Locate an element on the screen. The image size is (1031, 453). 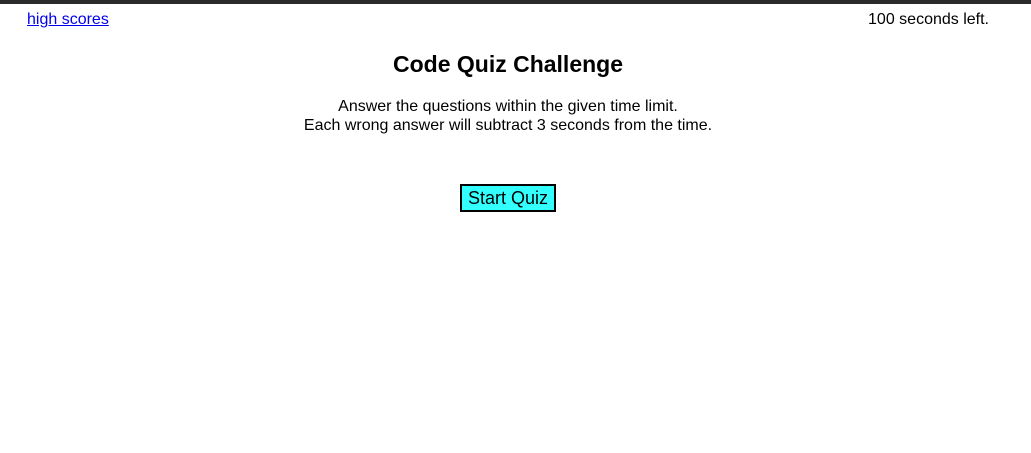
header-bar: high scores 100 seconds left. is located at coordinates (515, 20).